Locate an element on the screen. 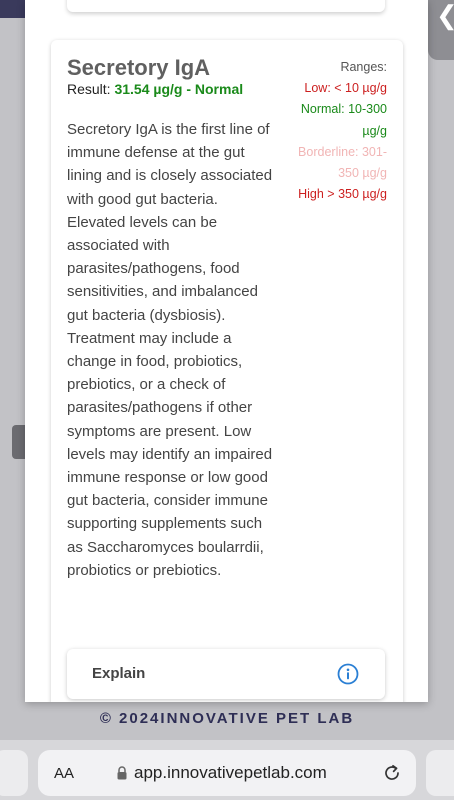 This screenshot has width=454, height=800. browser-toolbar: AA app.innovativepetlab.com is located at coordinates (227, 770).